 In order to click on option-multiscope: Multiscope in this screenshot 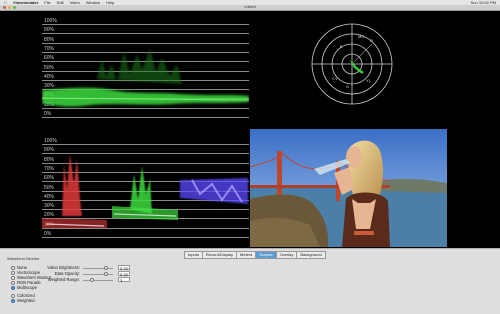, I will do `click(24, 287)`.